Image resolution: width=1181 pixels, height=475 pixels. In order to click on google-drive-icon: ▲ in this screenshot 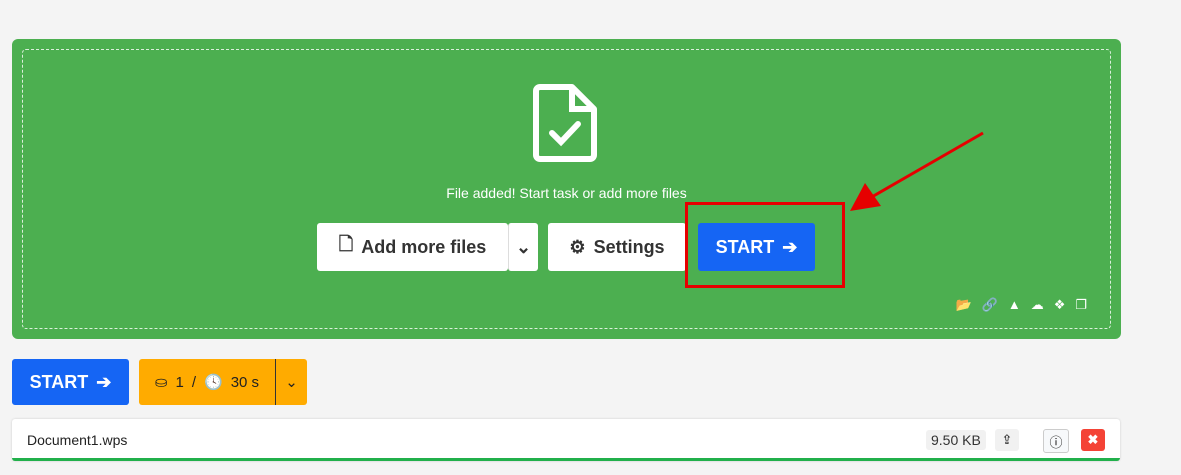, I will do `click(1014, 305)`.